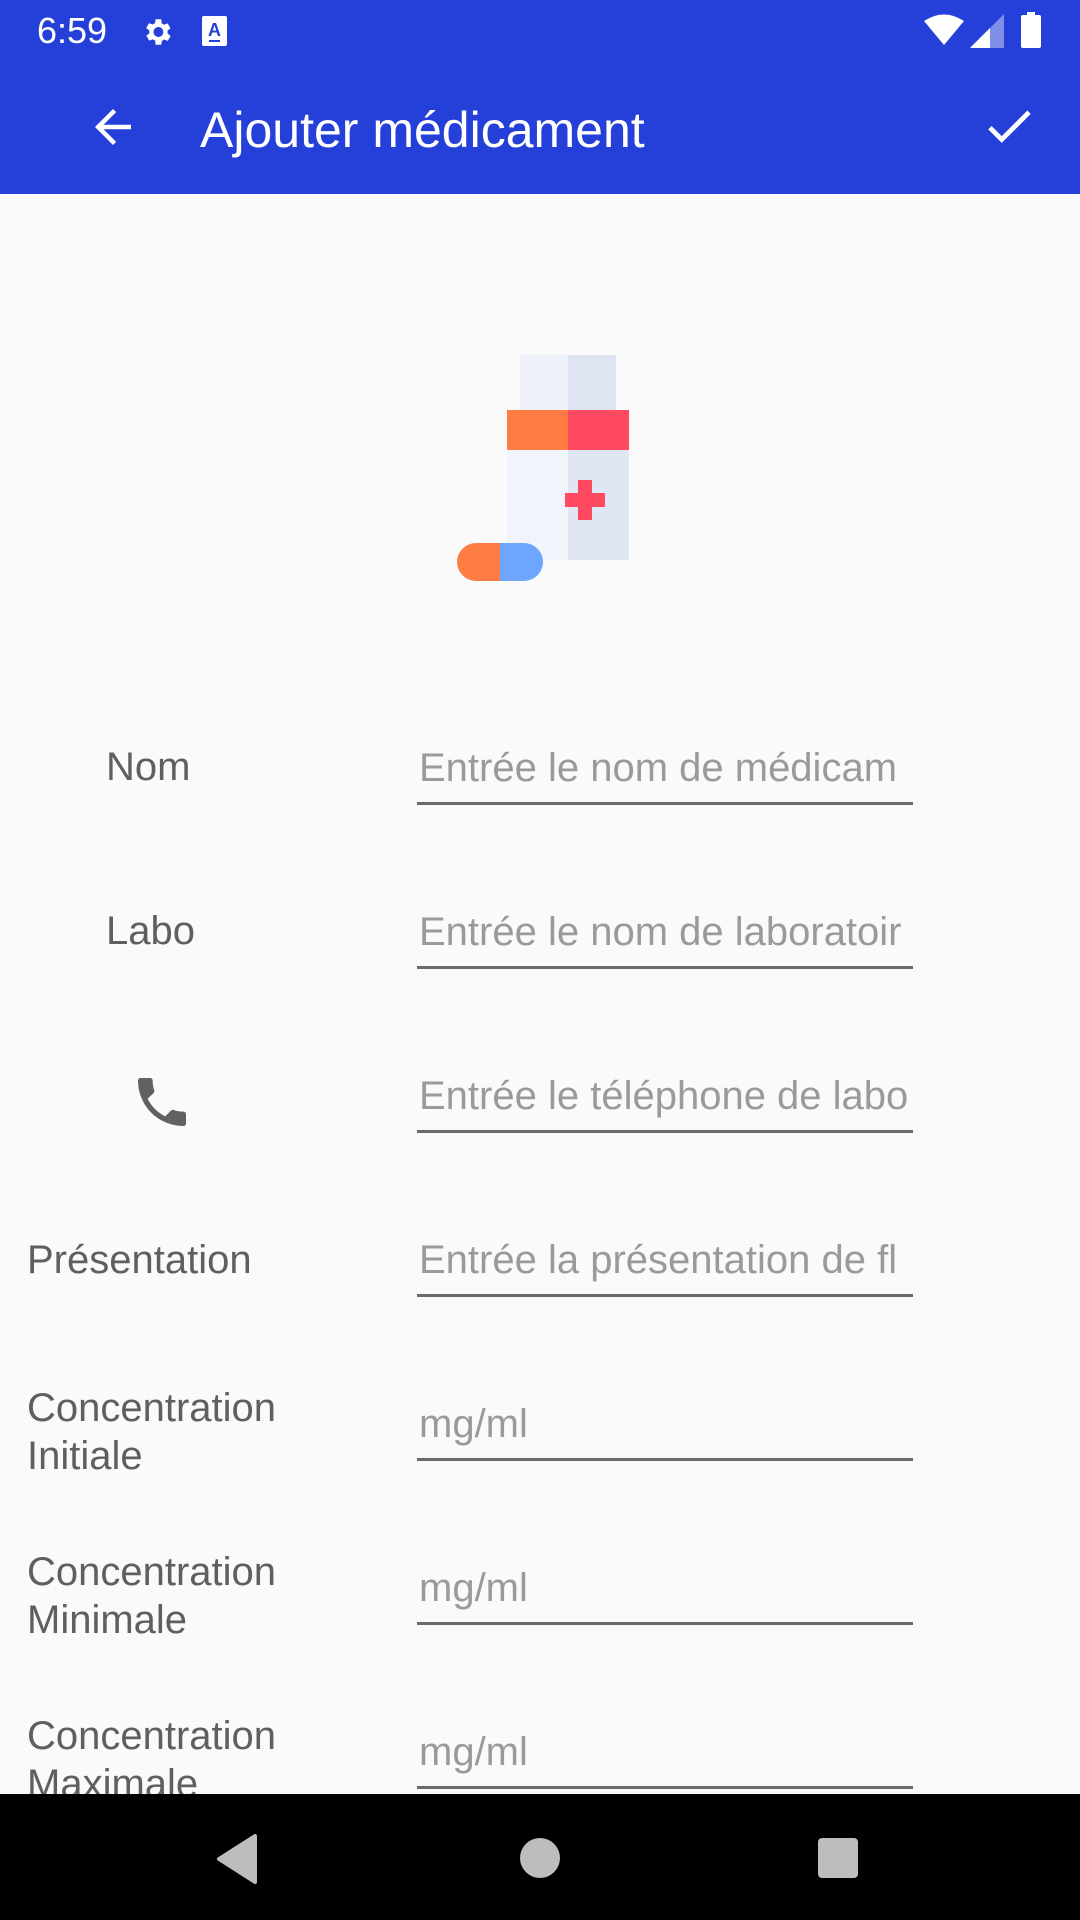 This screenshot has height=1920, width=1080. I want to click on form-row-labo: Labo, so click(540, 959).